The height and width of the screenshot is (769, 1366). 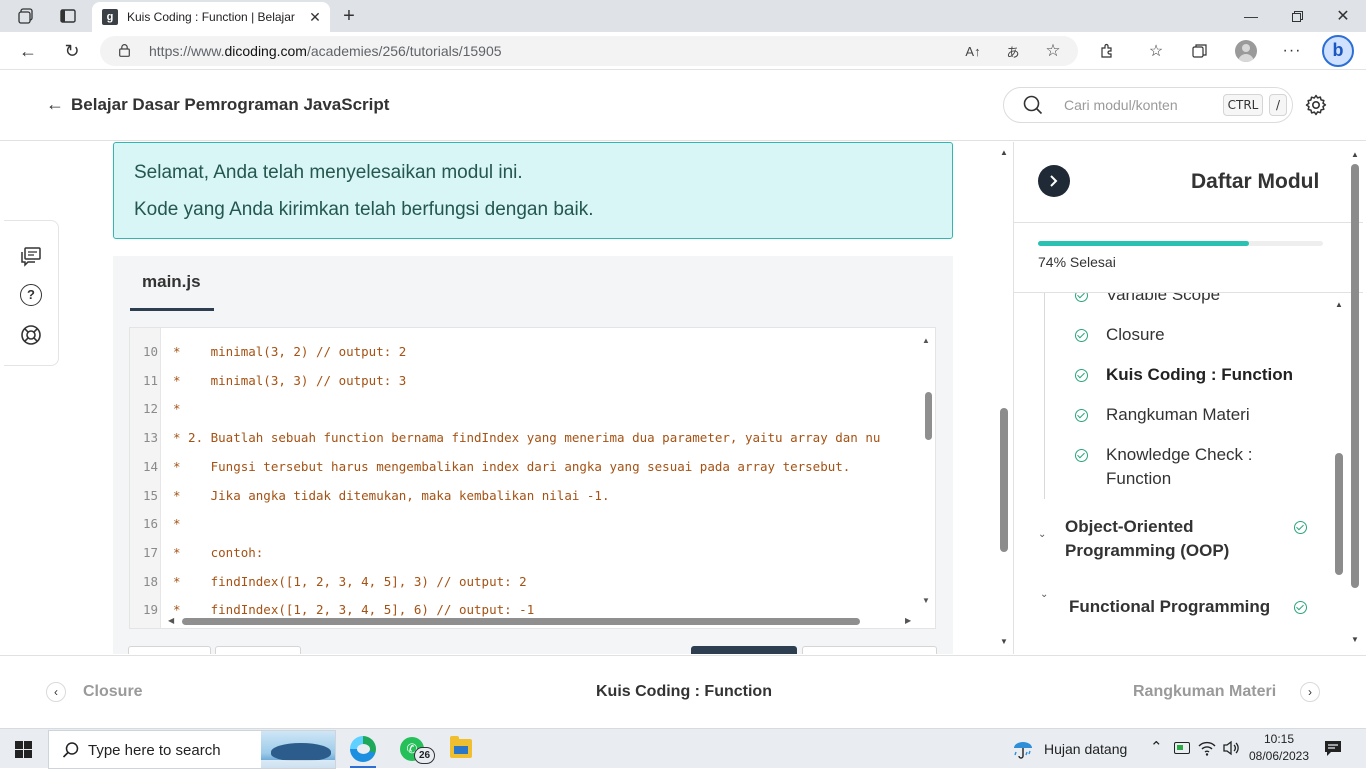 What do you see at coordinates (55, 104) in the screenshot?
I see `back-to-course-icon: ←` at bounding box center [55, 104].